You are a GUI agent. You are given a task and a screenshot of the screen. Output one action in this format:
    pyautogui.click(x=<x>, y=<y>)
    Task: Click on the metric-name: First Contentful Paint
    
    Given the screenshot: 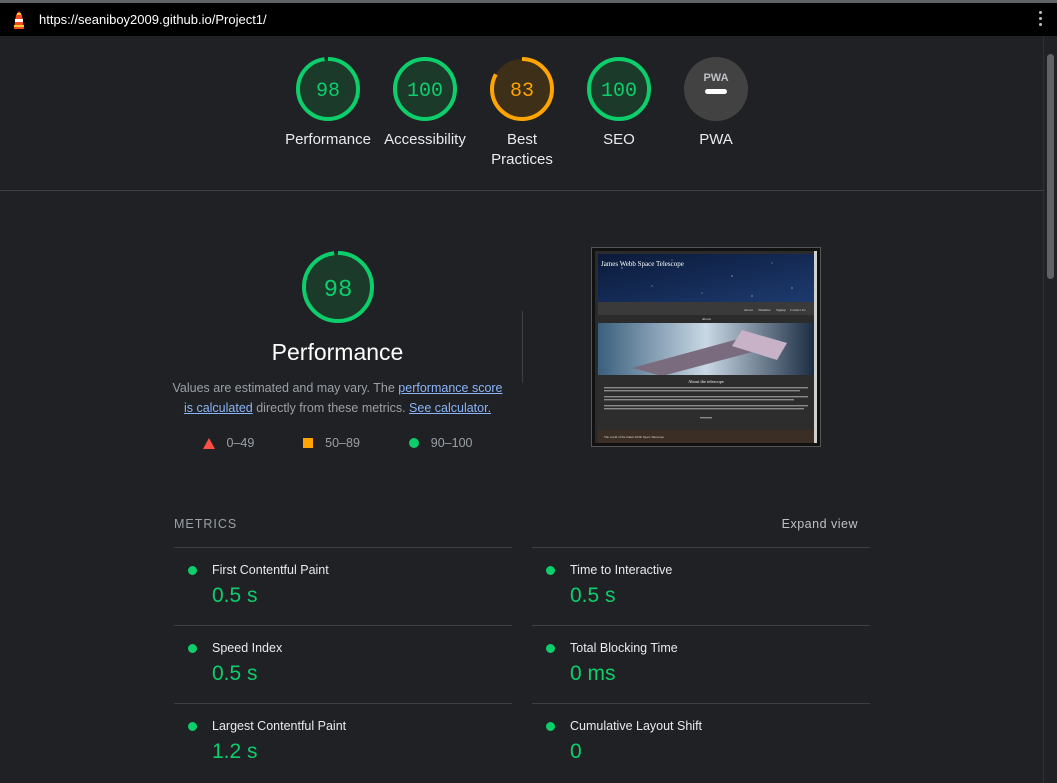 What is the action you would take?
    pyautogui.click(x=270, y=570)
    